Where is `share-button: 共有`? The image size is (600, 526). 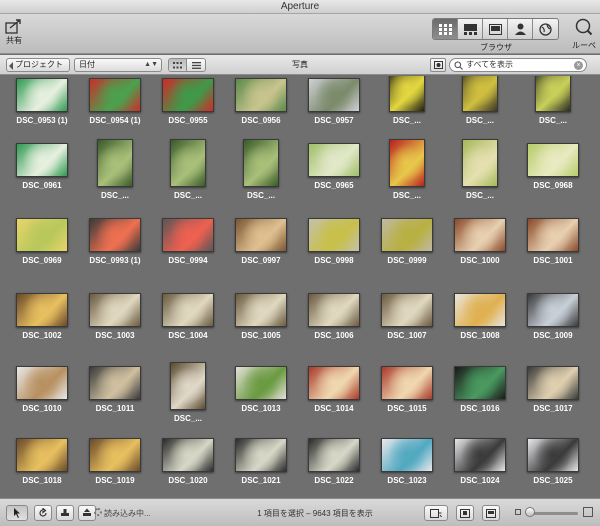
share-button: 共有 is located at coordinates (14, 32).